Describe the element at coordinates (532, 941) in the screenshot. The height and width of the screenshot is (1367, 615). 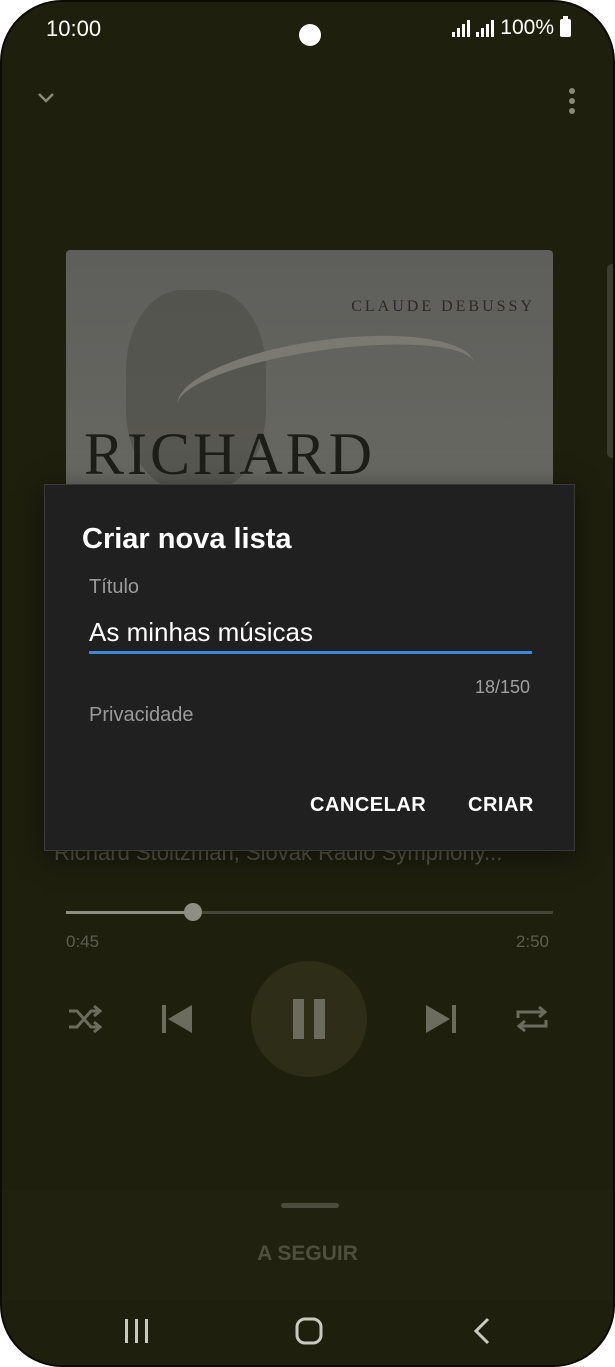
I see `total-duration: 2:50` at that location.